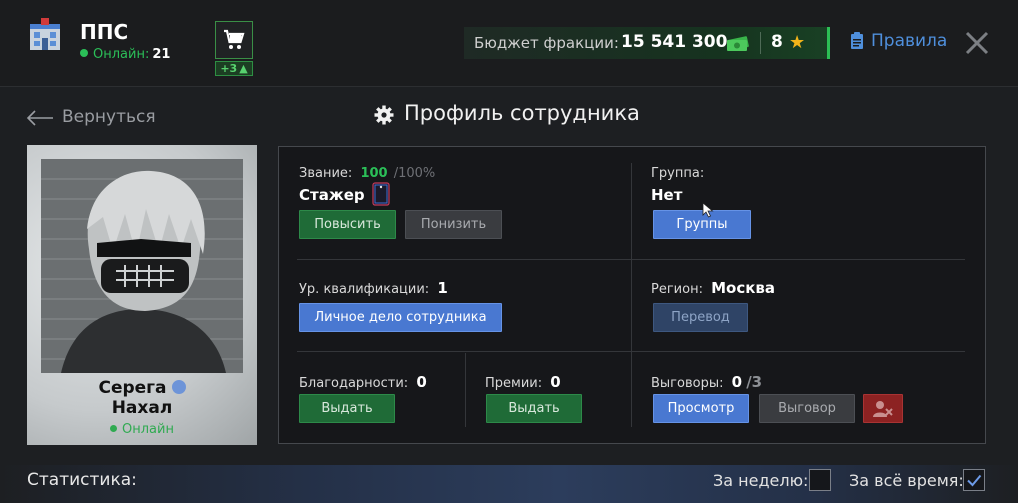  What do you see at coordinates (797, 42) in the screenshot?
I see `star-icon: ★` at bounding box center [797, 42].